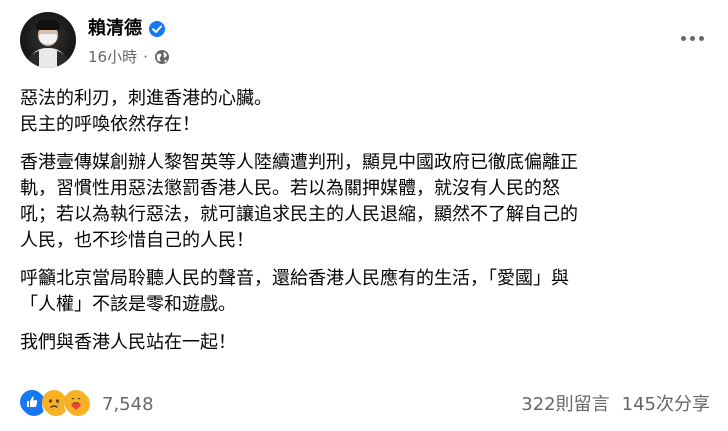  I want to click on author-name-row: 賴清德, so click(127, 29).